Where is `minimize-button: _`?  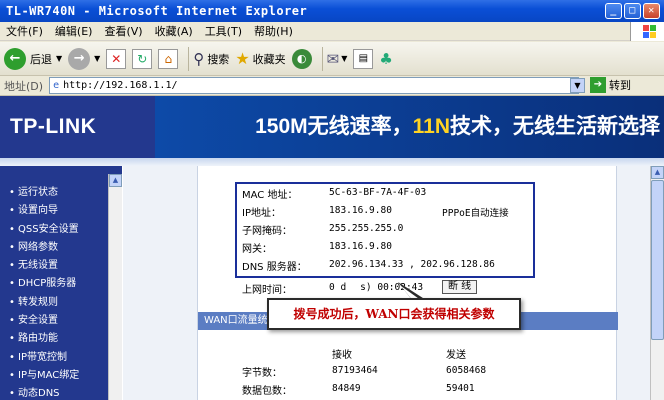 minimize-button: _ is located at coordinates (613, 11).